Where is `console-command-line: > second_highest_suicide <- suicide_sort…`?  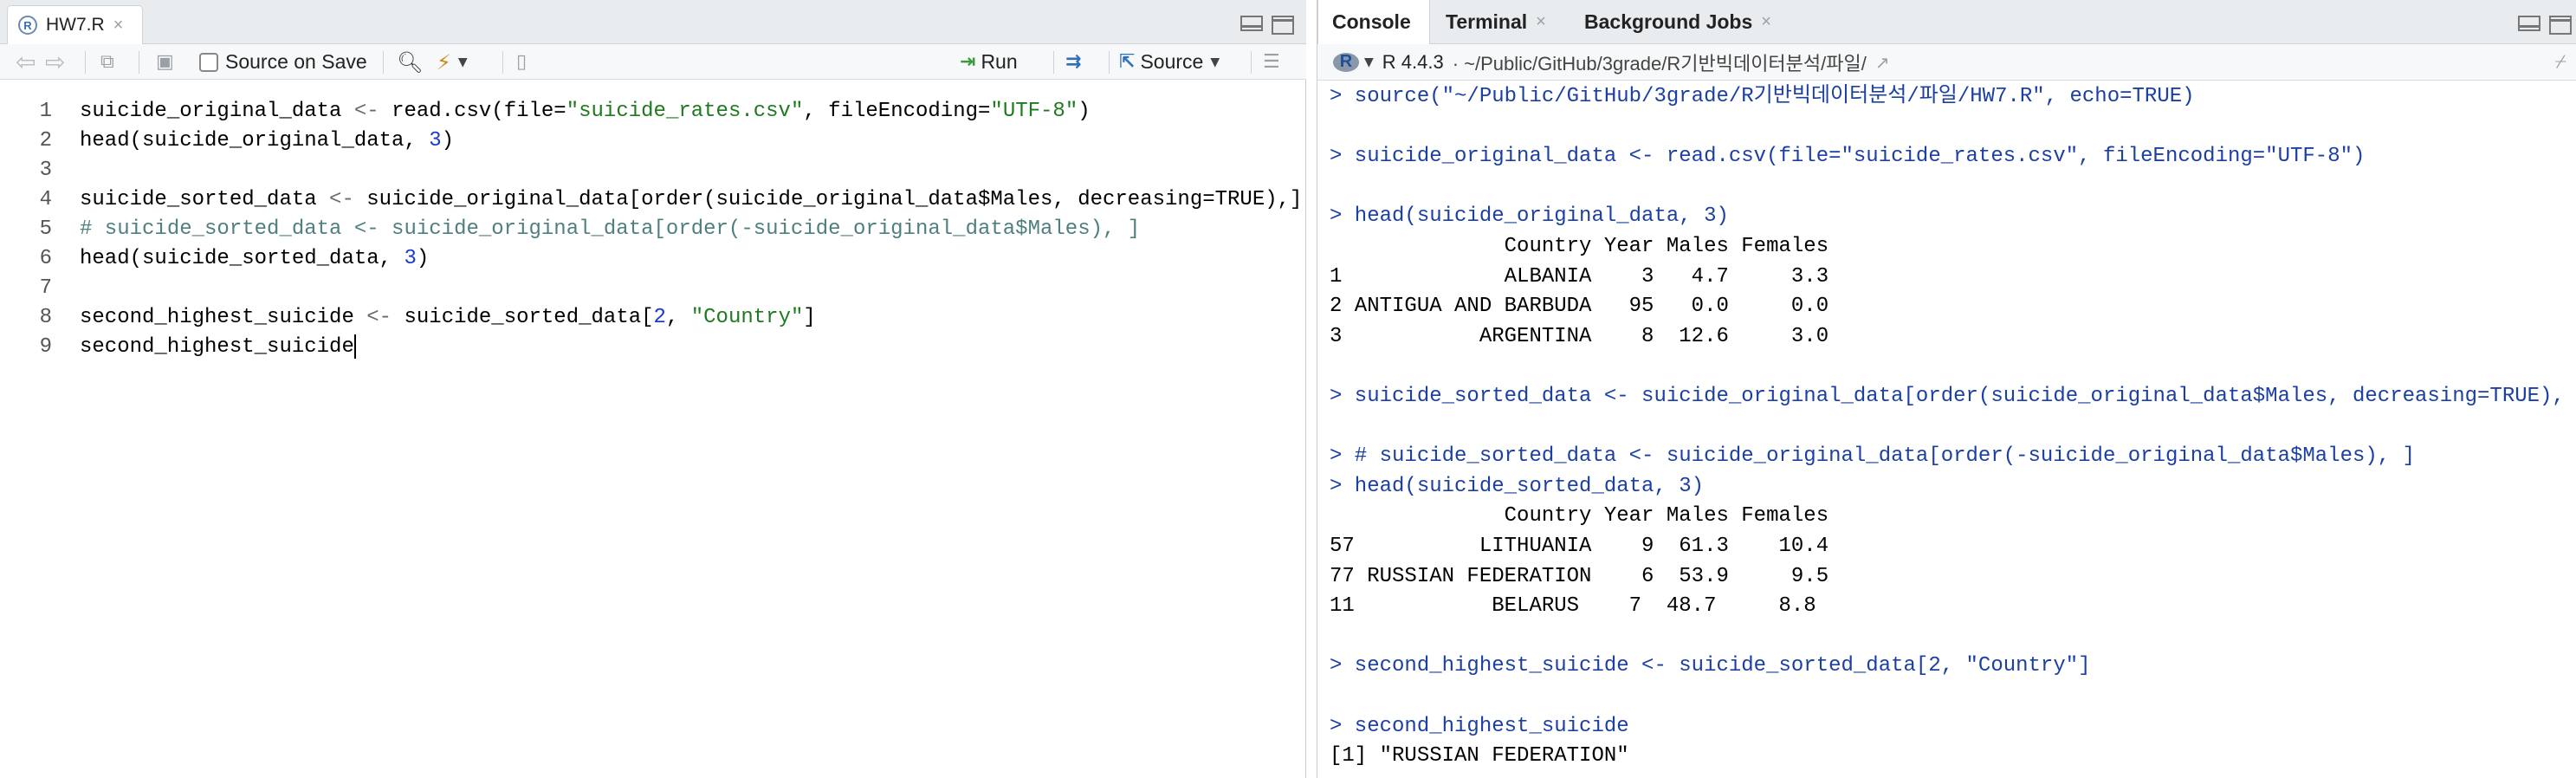 console-command-line: > second_highest_suicide <- suicide_sort… is located at coordinates (1710, 666).